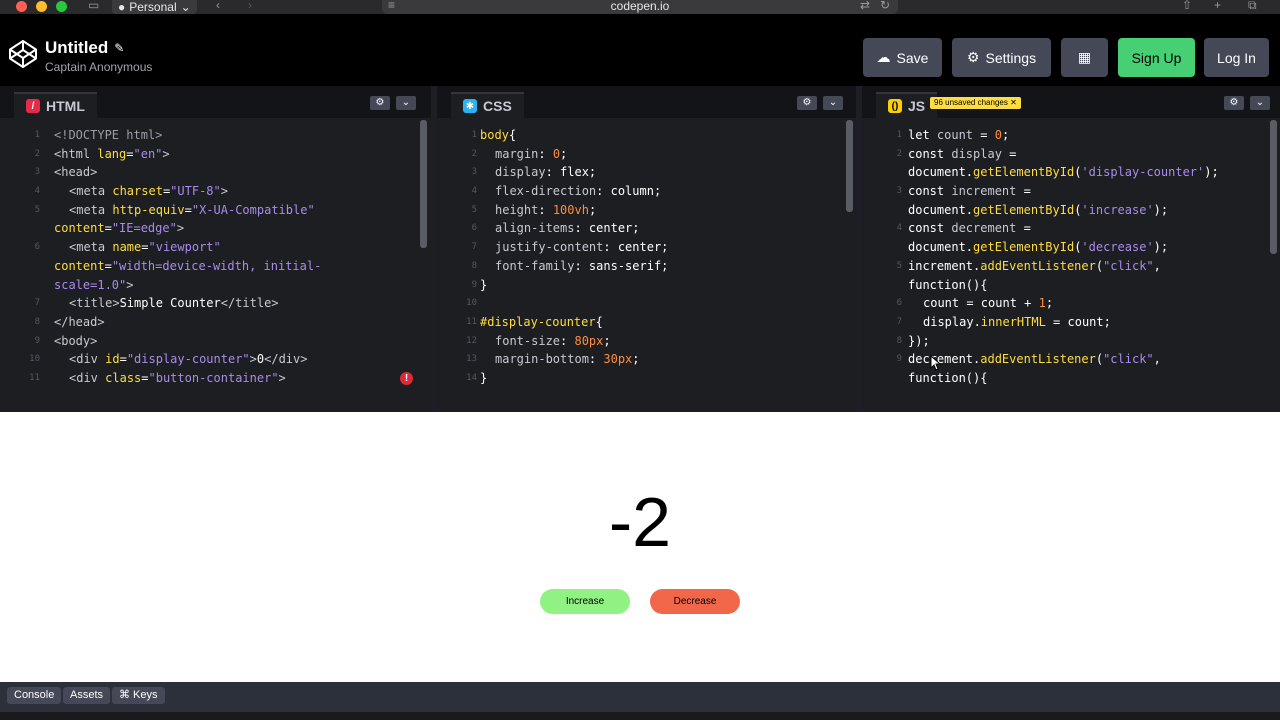 Image resolution: width=1280 pixels, height=720 pixels. I want to click on html-tab-label: HTML, so click(65, 106).